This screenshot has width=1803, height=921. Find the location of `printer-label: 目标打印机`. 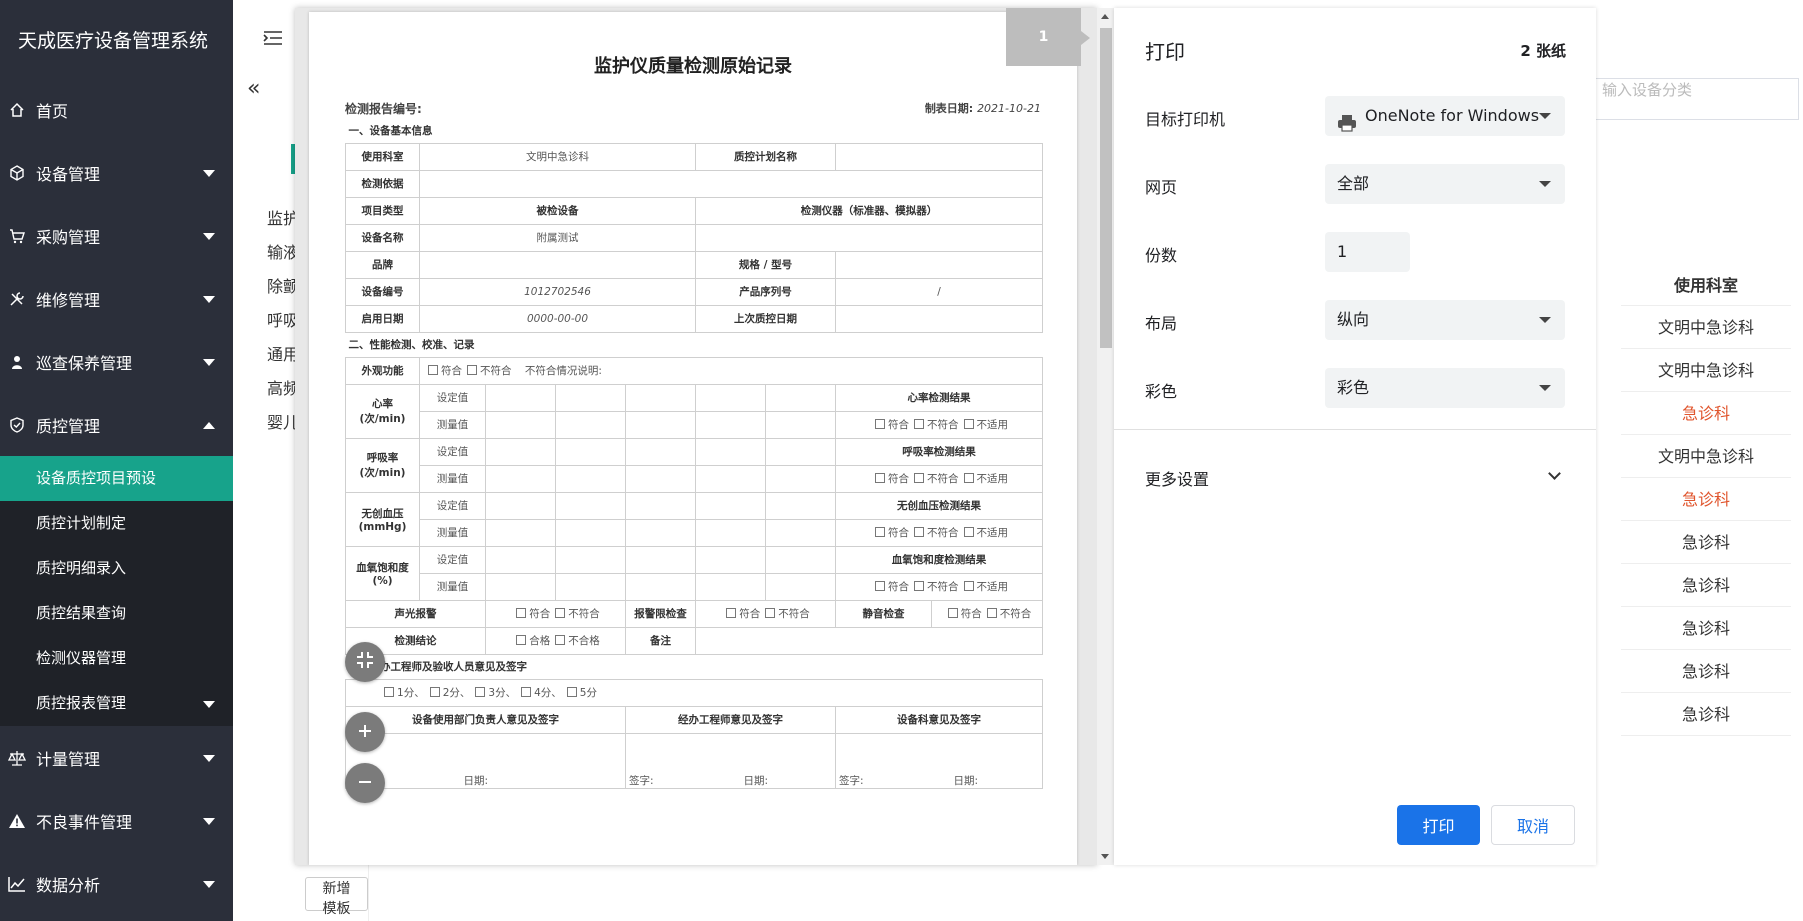

printer-label: 目标打印机 is located at coordinates (1185, 119).